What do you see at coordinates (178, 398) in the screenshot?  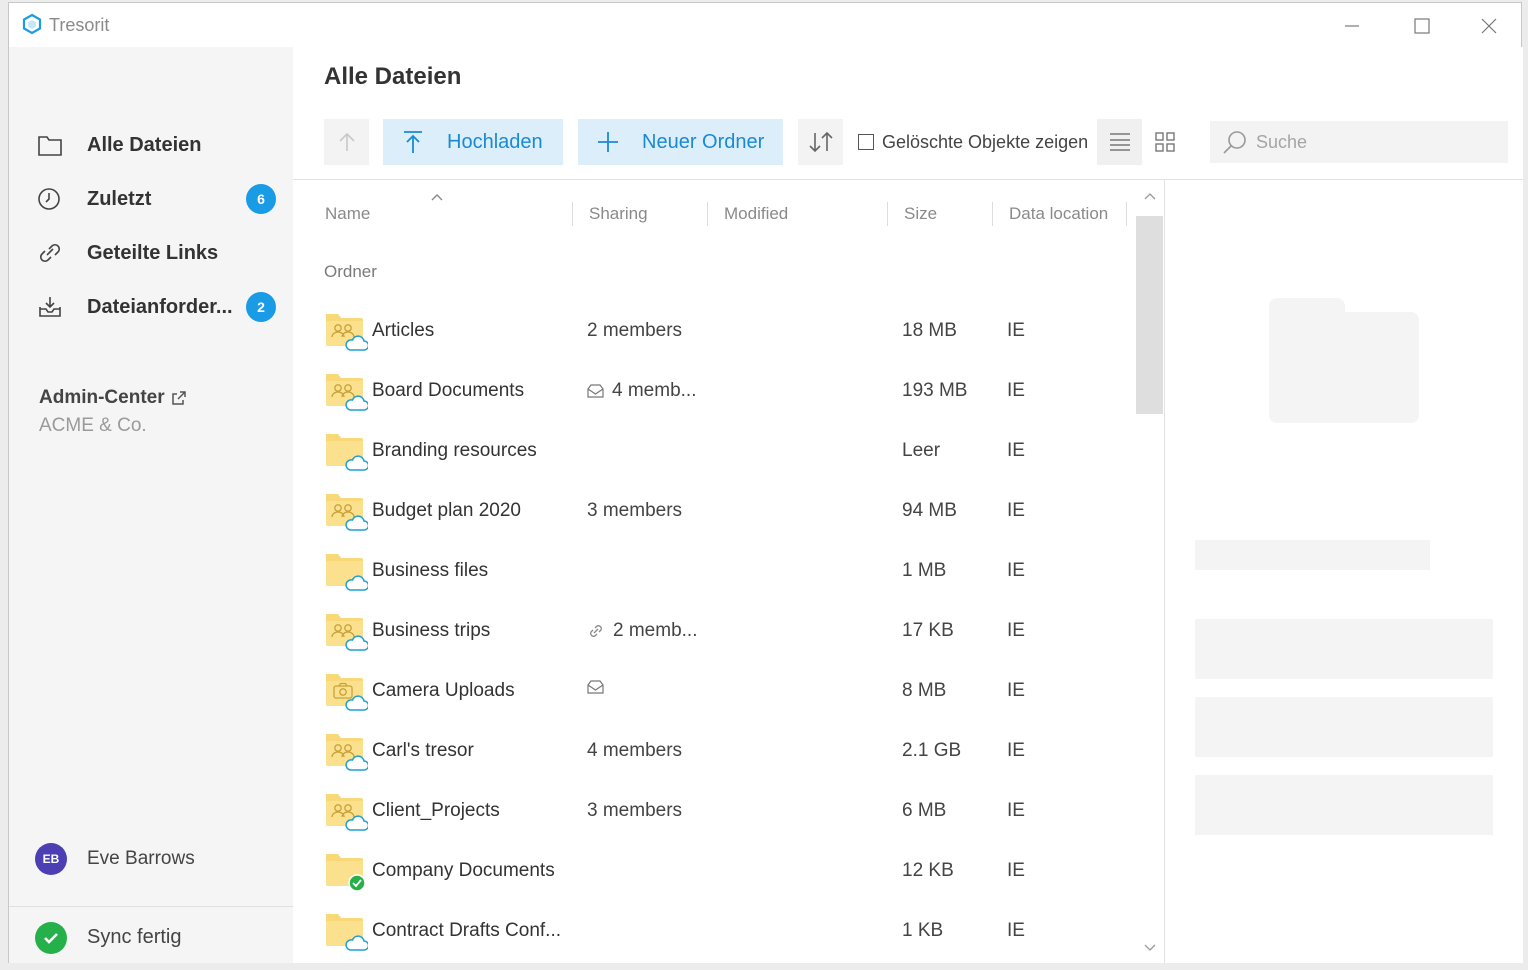 I see `external-link-icon` at bounding box center [178, 398].